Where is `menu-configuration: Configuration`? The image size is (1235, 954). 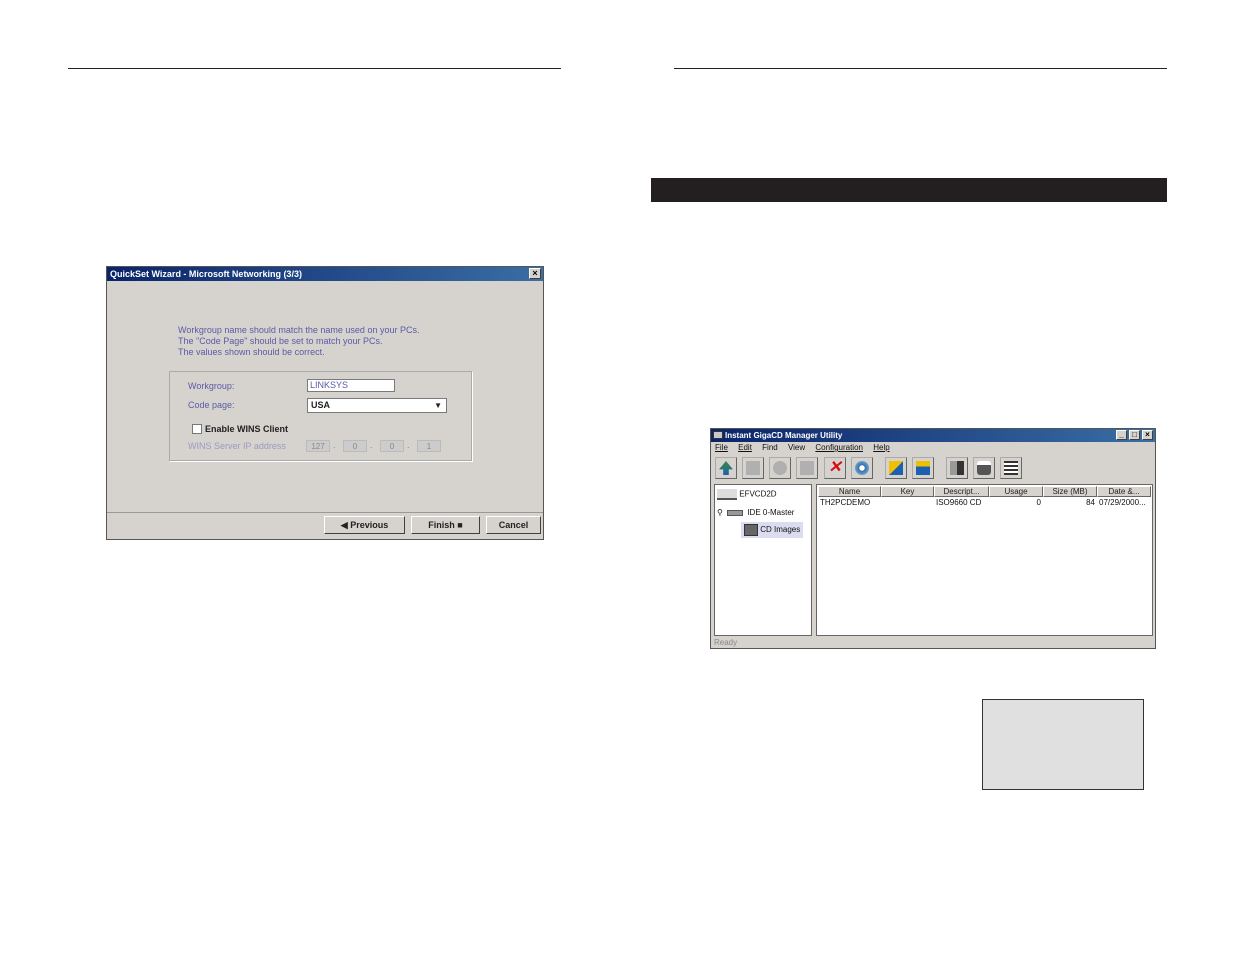 menu-configuration: Configuration is located at coordinates (839, 447).